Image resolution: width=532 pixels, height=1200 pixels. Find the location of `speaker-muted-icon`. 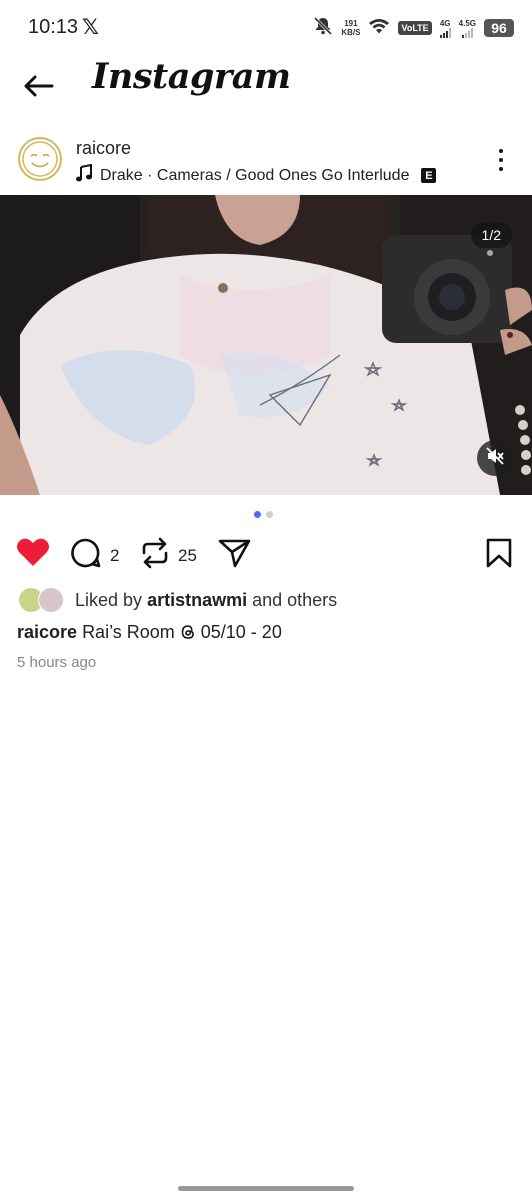

speaker-muted-icon is located at coordinates (495, 458).